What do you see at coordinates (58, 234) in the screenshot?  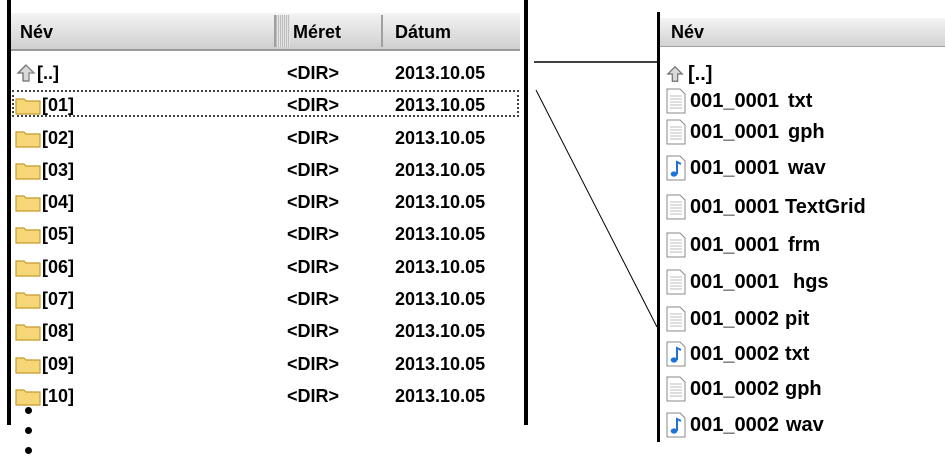 I see `row-name: [05]` at bounding box center [58, 234].